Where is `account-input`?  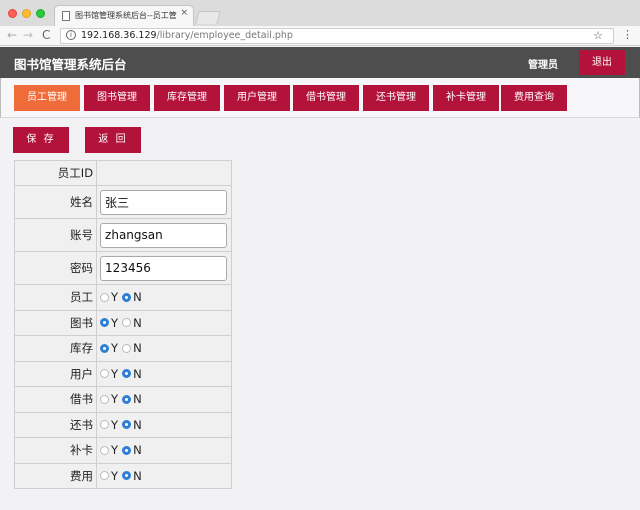 account-input is located at coordinates (164, 235).